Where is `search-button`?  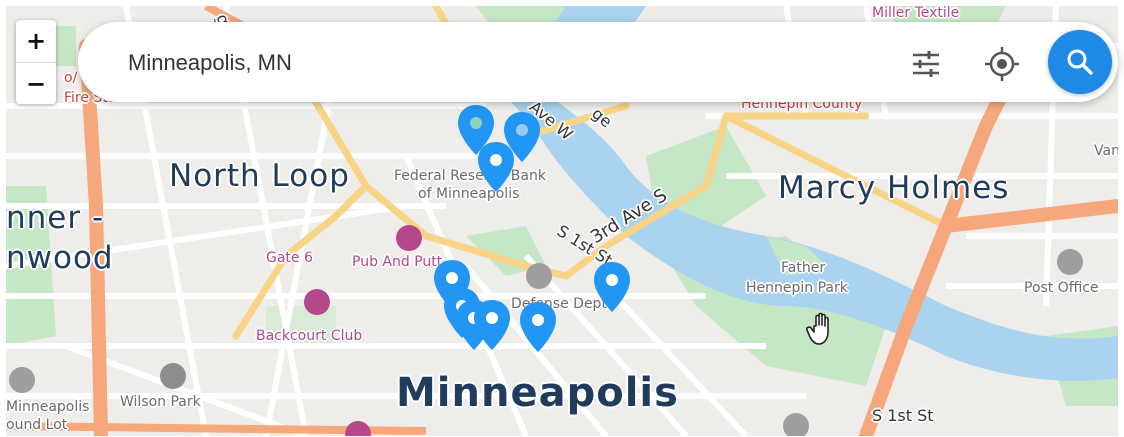
search-button is located at coordinates (1080, 62).